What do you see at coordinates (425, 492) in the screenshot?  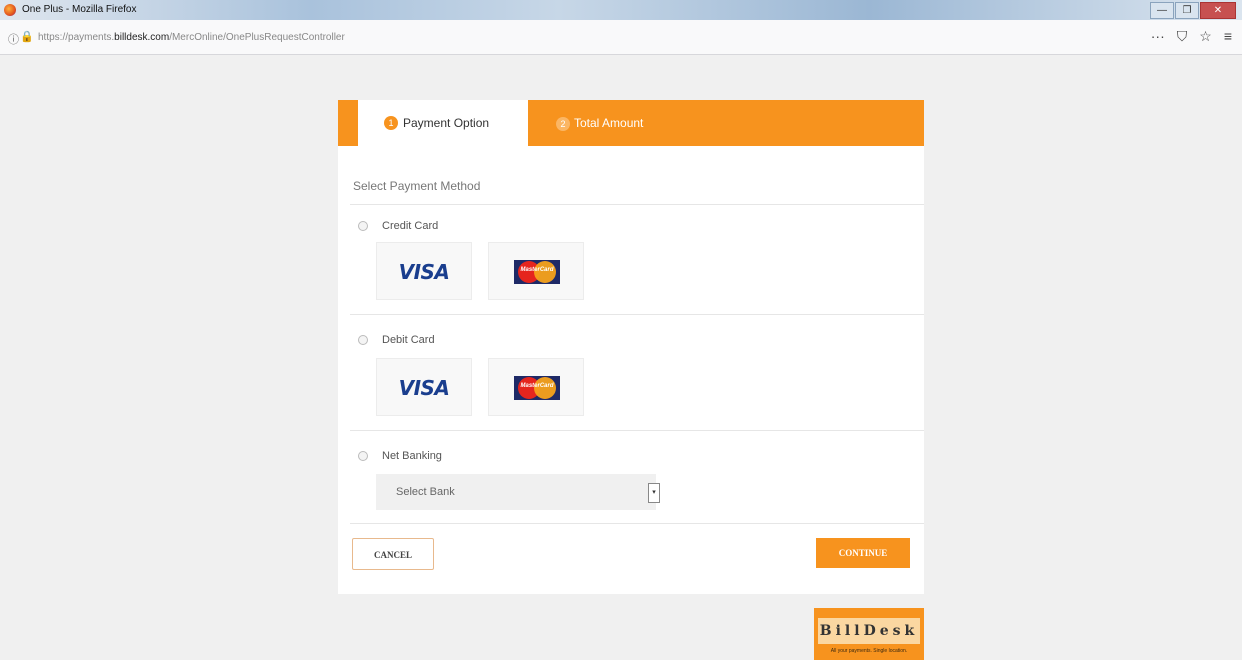 I see `bank-select-value: Select Bank` at bounding box center [425, 492].